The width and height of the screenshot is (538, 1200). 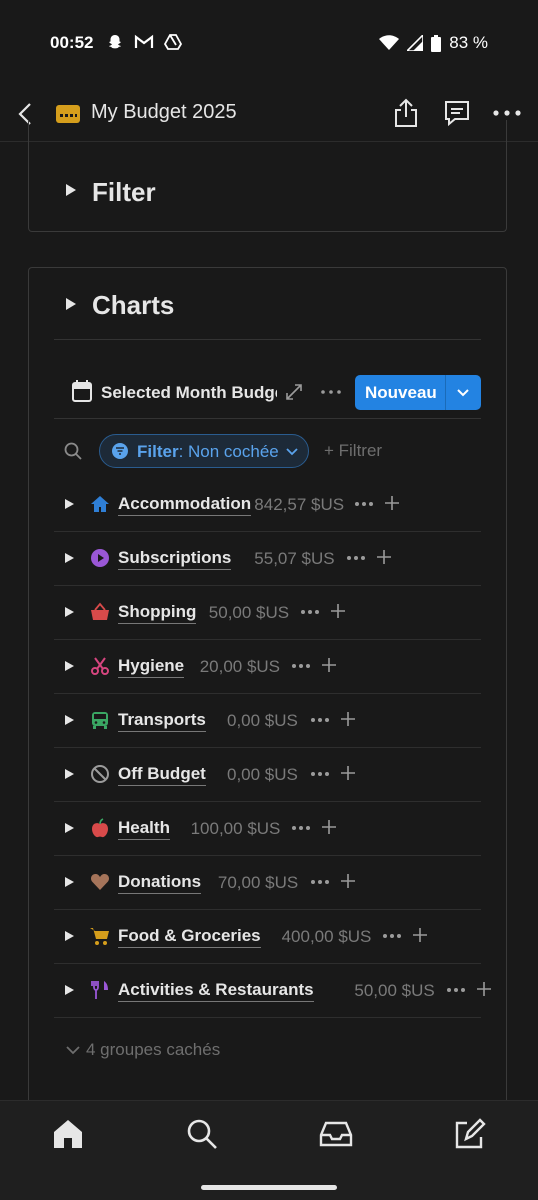 I want to click on filter-heading: Filter, so click(x=124, y=192).